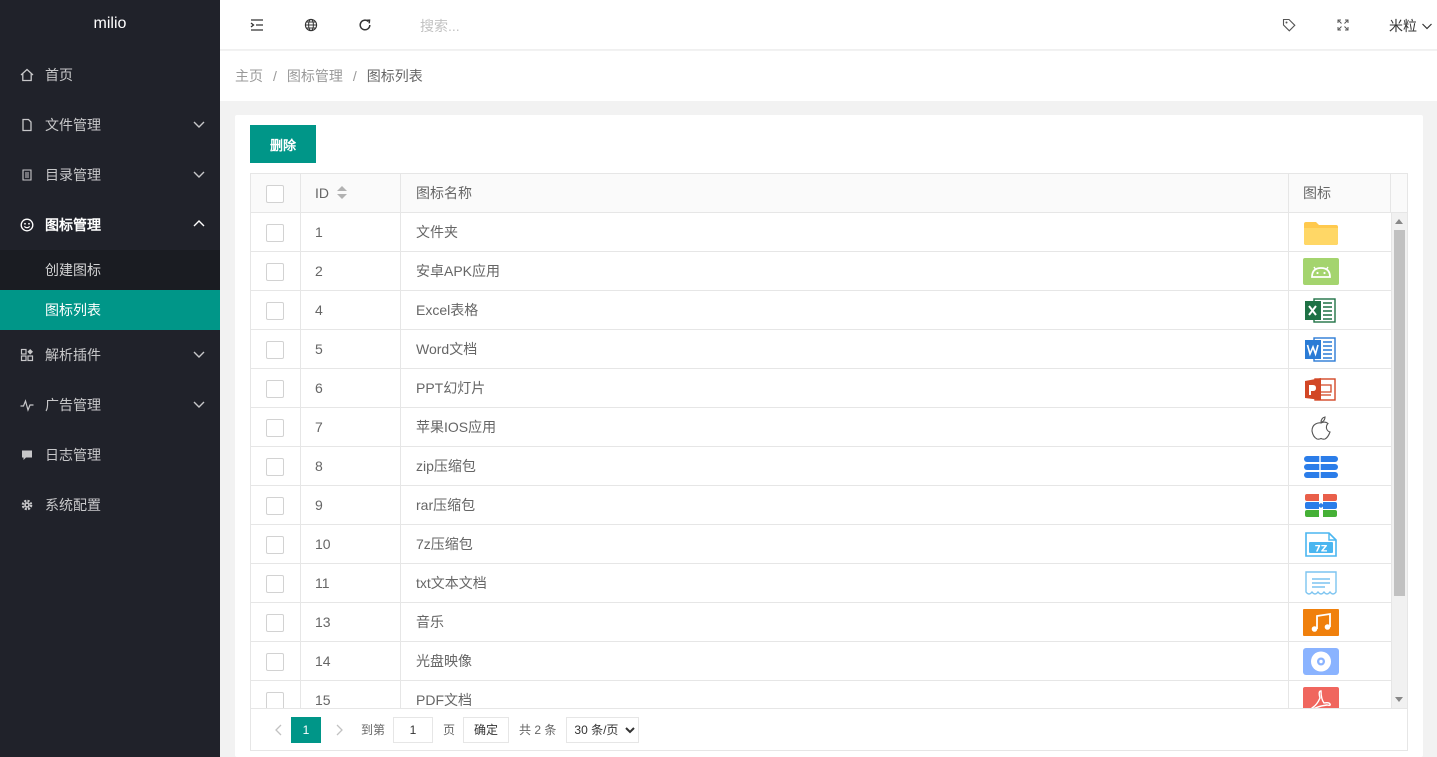  Describe the element at coordinates (351, 232) in the screenshot. I see `cell-id: 1` at that location.